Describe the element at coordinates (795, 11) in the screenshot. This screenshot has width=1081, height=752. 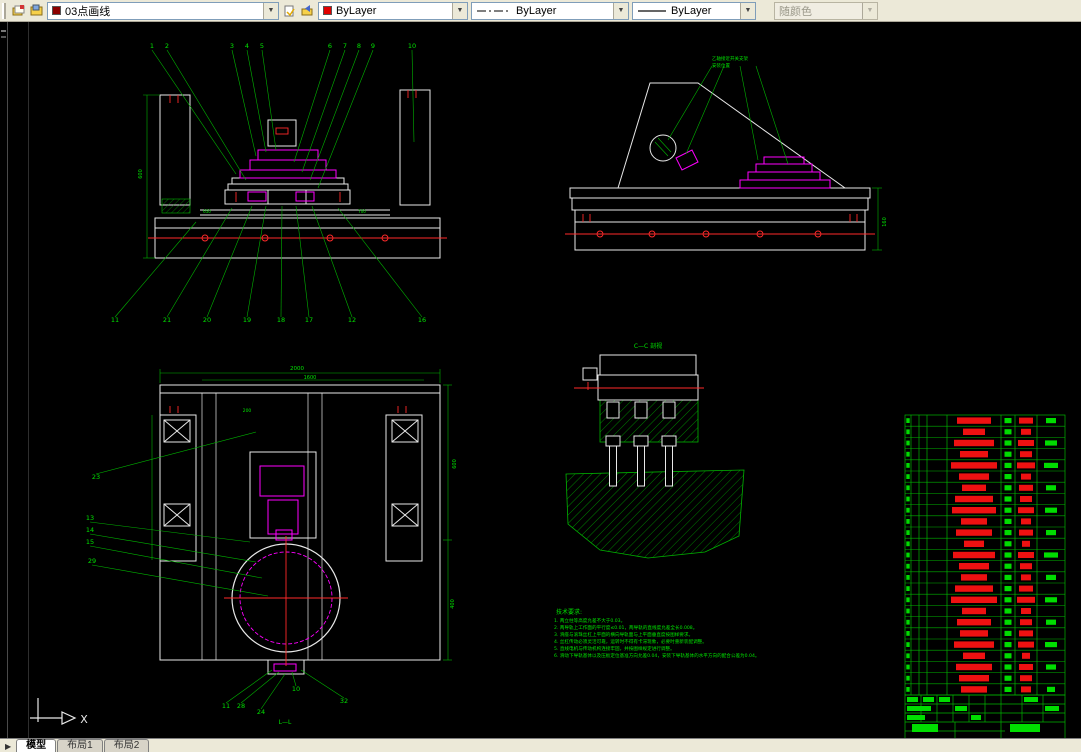
I see `current-plot-style-name: 随颜色` at that location.